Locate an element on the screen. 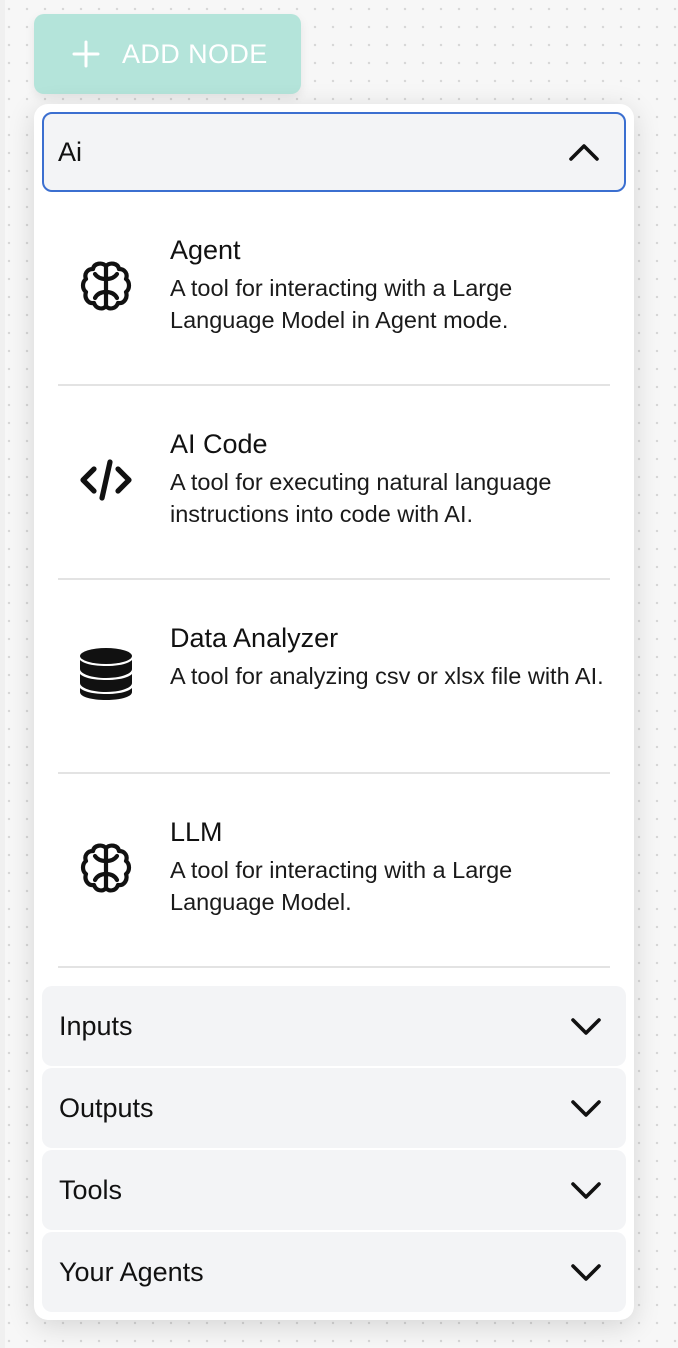  node-title: Agent is located at coordinates (205, 250).